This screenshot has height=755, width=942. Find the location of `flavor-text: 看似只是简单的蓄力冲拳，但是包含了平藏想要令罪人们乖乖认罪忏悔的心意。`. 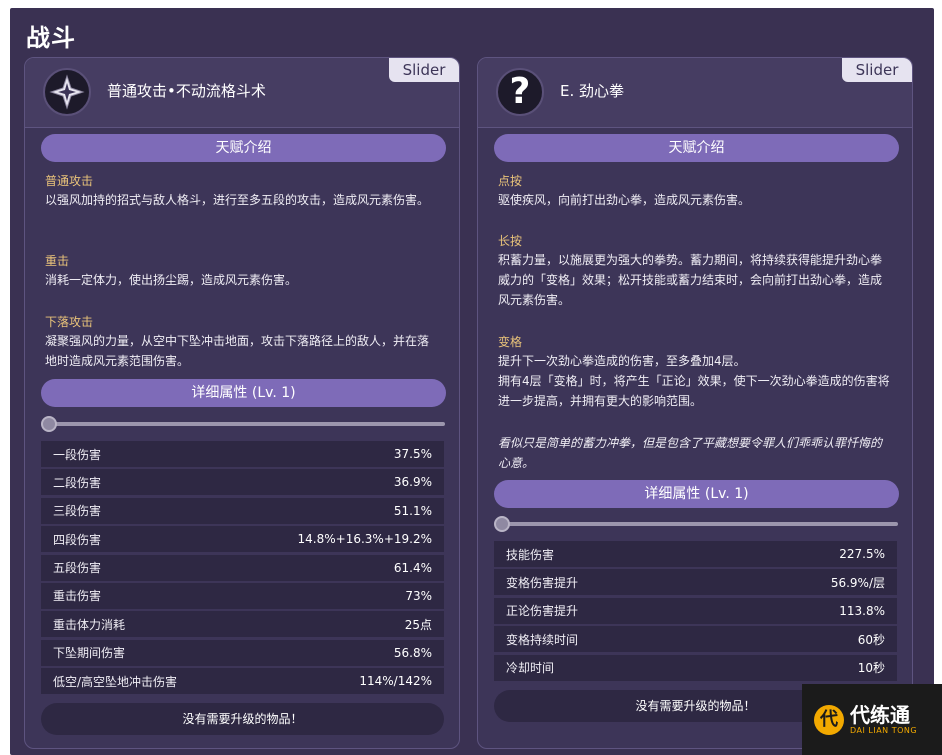

flavor-text: 看似只是简单的蓄力冲拳，但是包含了平藏想要令罪人们乖乖认罪忏悔的心意。 is located at coordinates (690, 453).